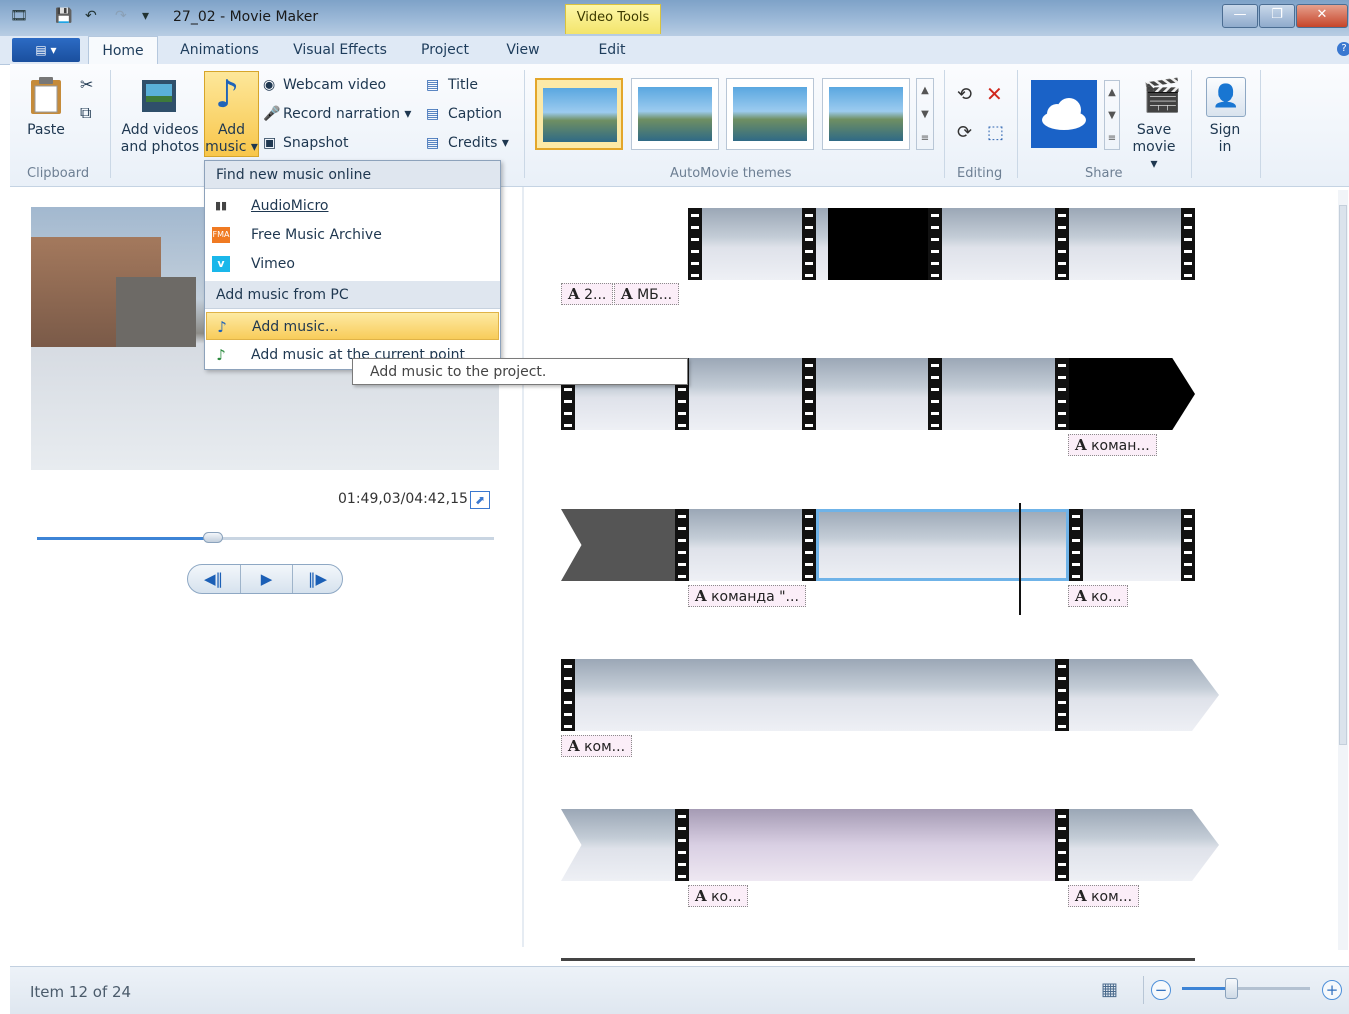 The height and width of the screenshot is (1014, 1349). Describe the element at coordinates (523, 567) in the screenshot. I see `pane-divider` at that location.